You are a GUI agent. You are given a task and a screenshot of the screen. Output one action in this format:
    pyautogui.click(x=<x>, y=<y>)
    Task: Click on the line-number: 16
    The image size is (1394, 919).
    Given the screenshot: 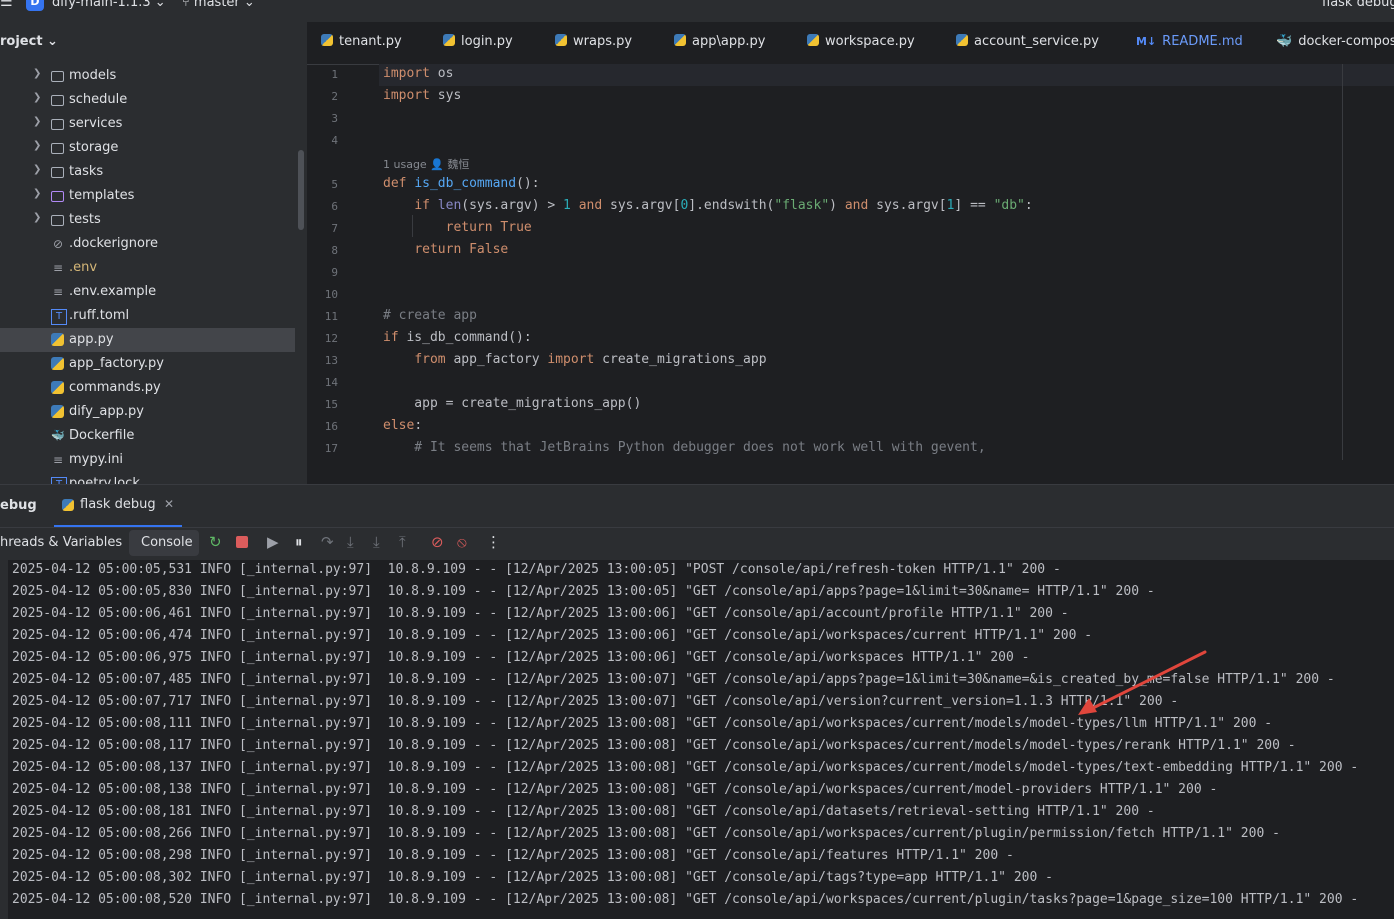 What is the action you would take?
    pyautogui.click(x=322, y=426)
    